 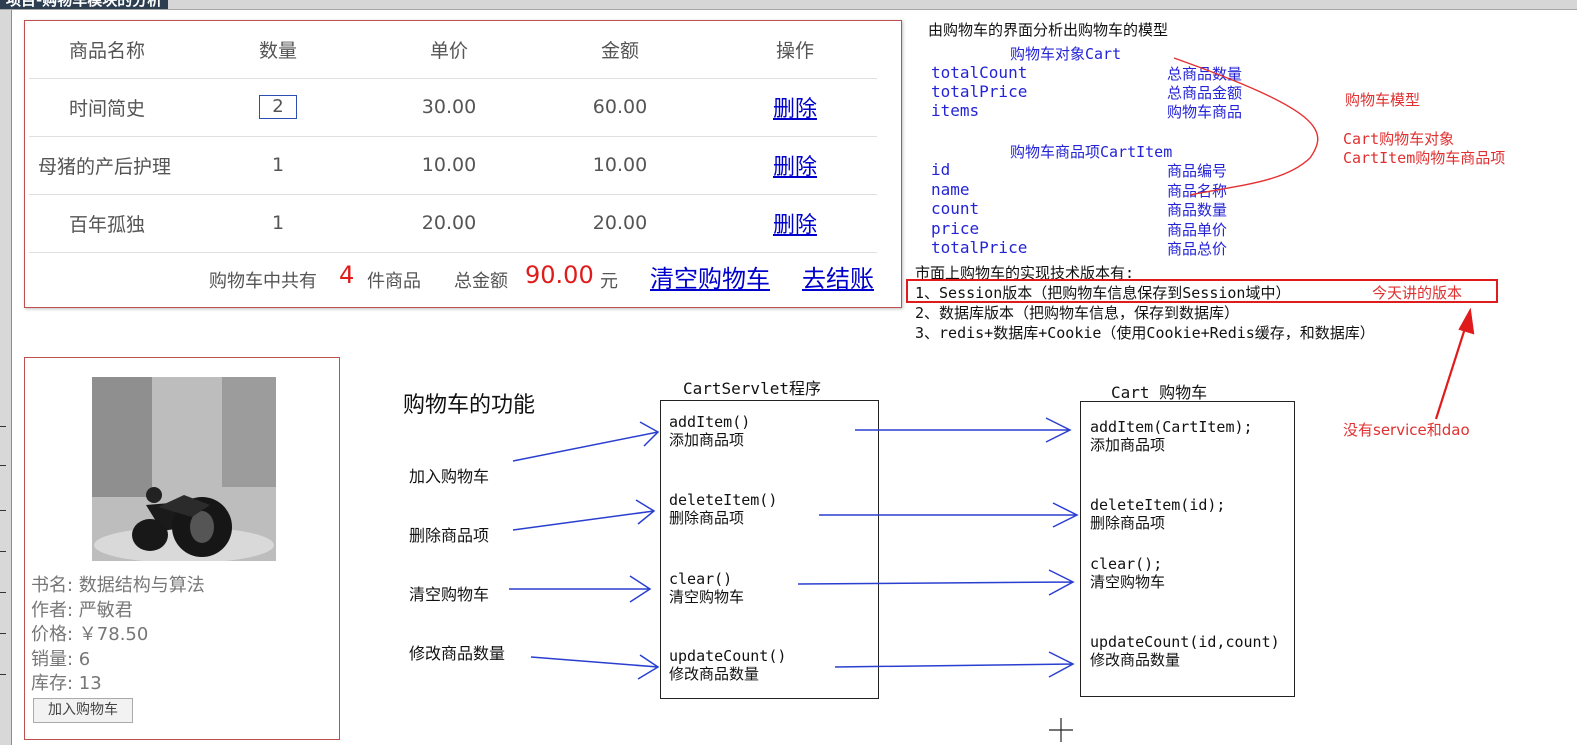 I want to click on red-curve-annotation, so click(x=1246, y=126).